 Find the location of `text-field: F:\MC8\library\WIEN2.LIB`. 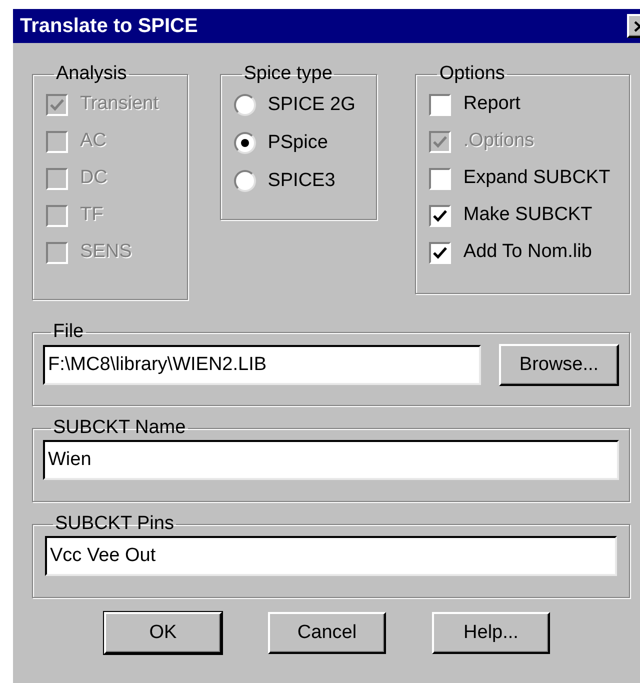

text-field: F:\MC8\library\WIEN2.LIB is located at coordinates (262, 365).